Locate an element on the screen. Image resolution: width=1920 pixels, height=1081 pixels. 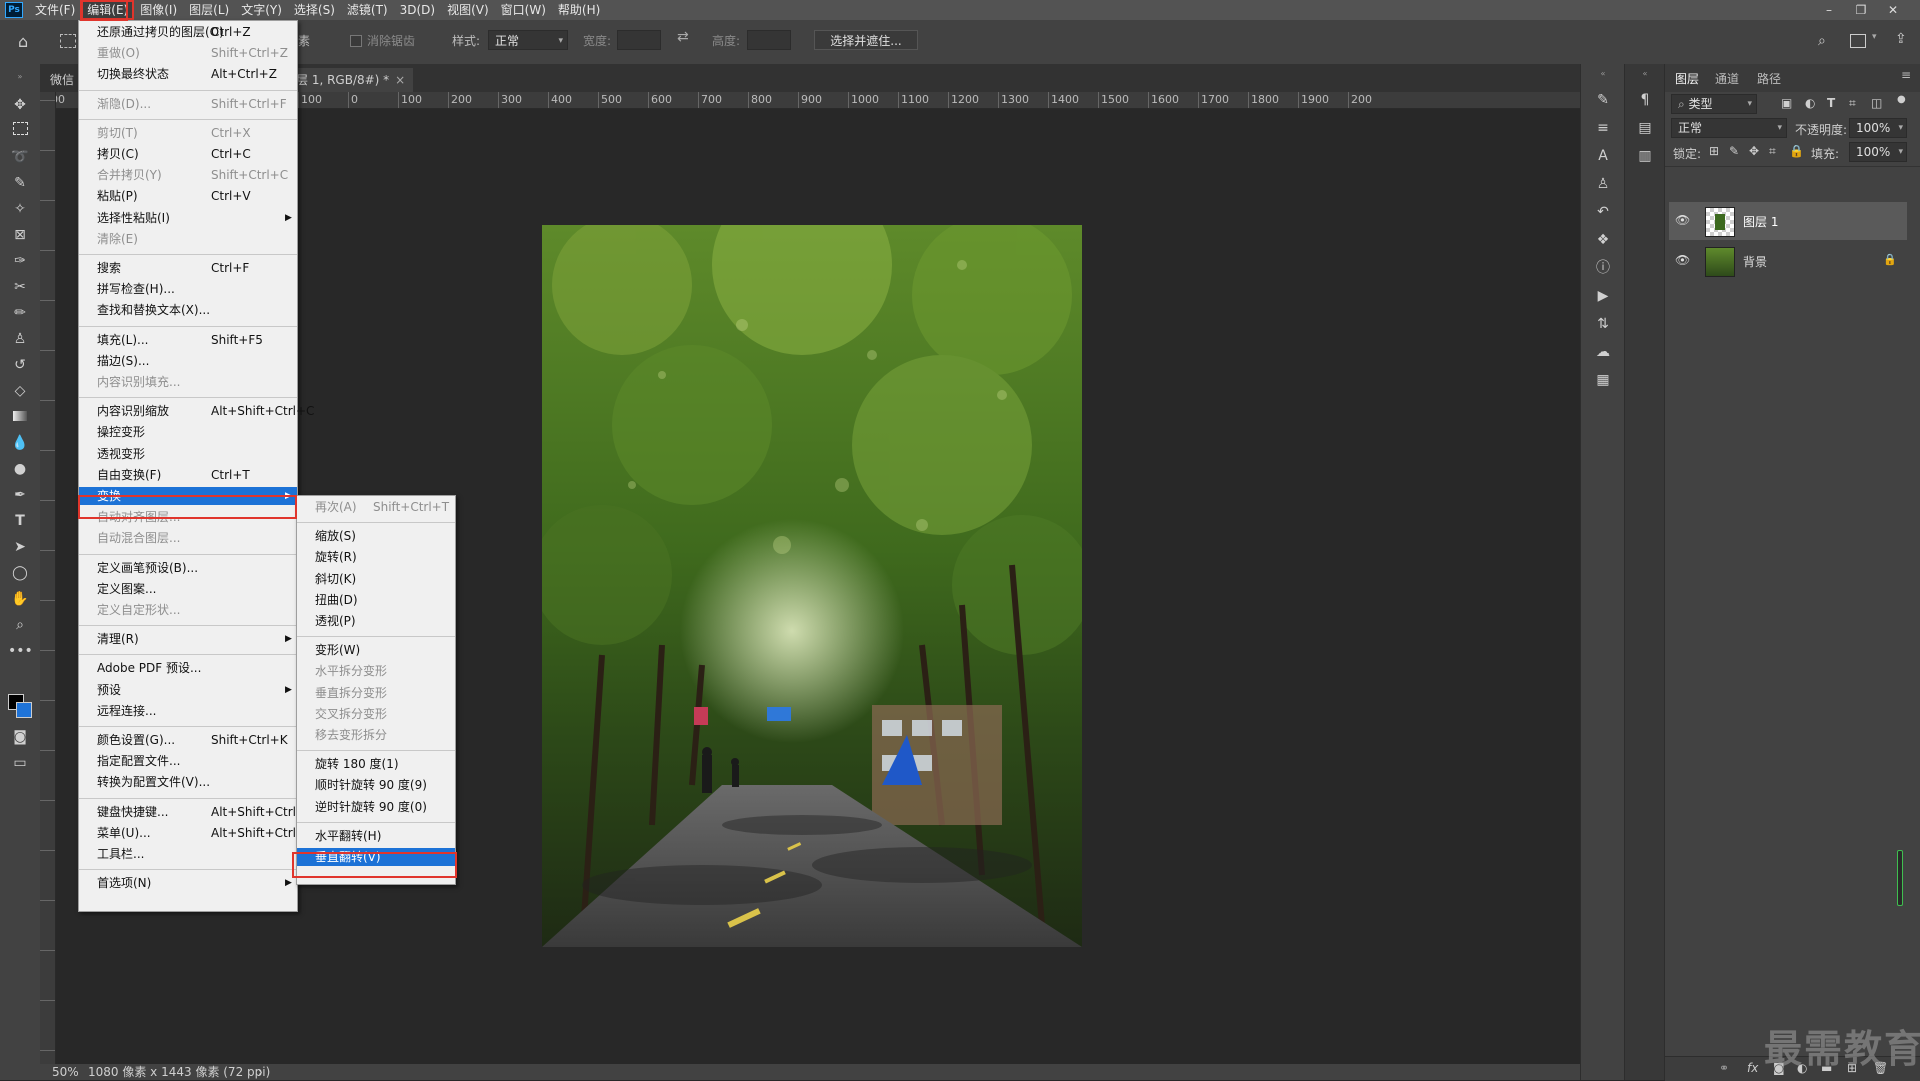
adjustments-icon: ≡ is located at coordinates (1603, 128).